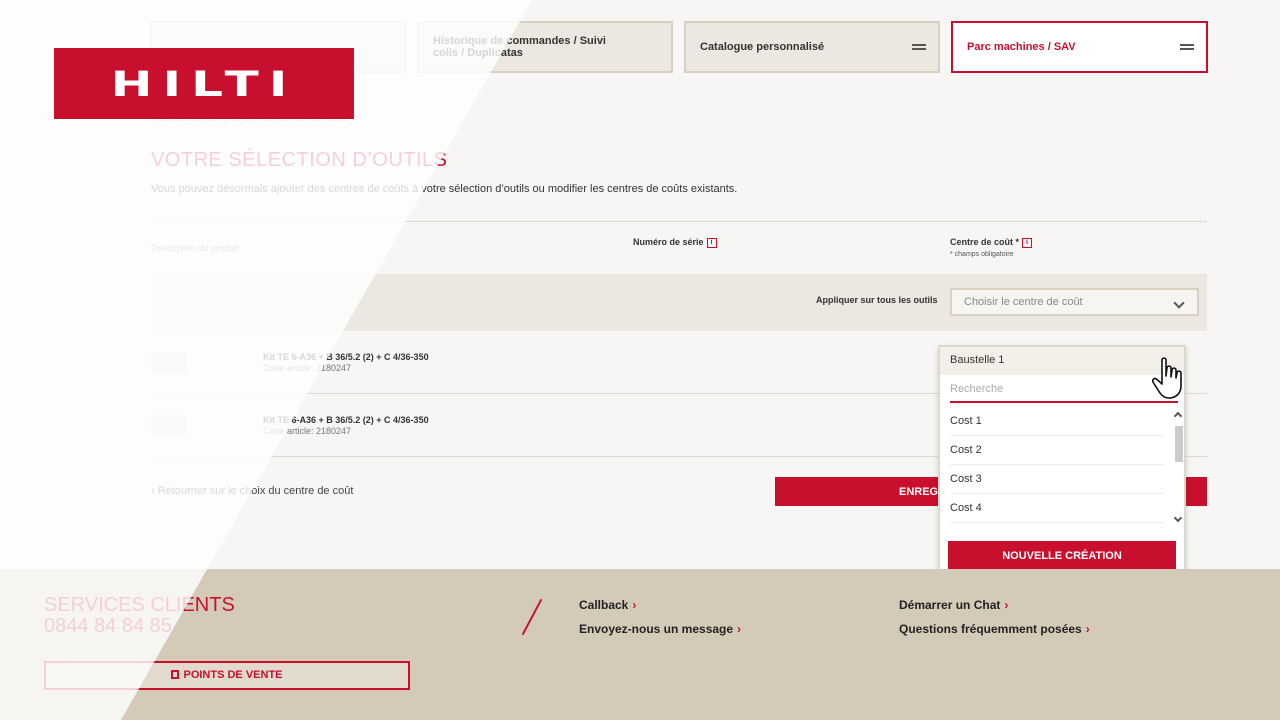 The image size is (1280, 720). I want to click on apply-all-label: Appliquer sur tous les outils, so click(877, 300).